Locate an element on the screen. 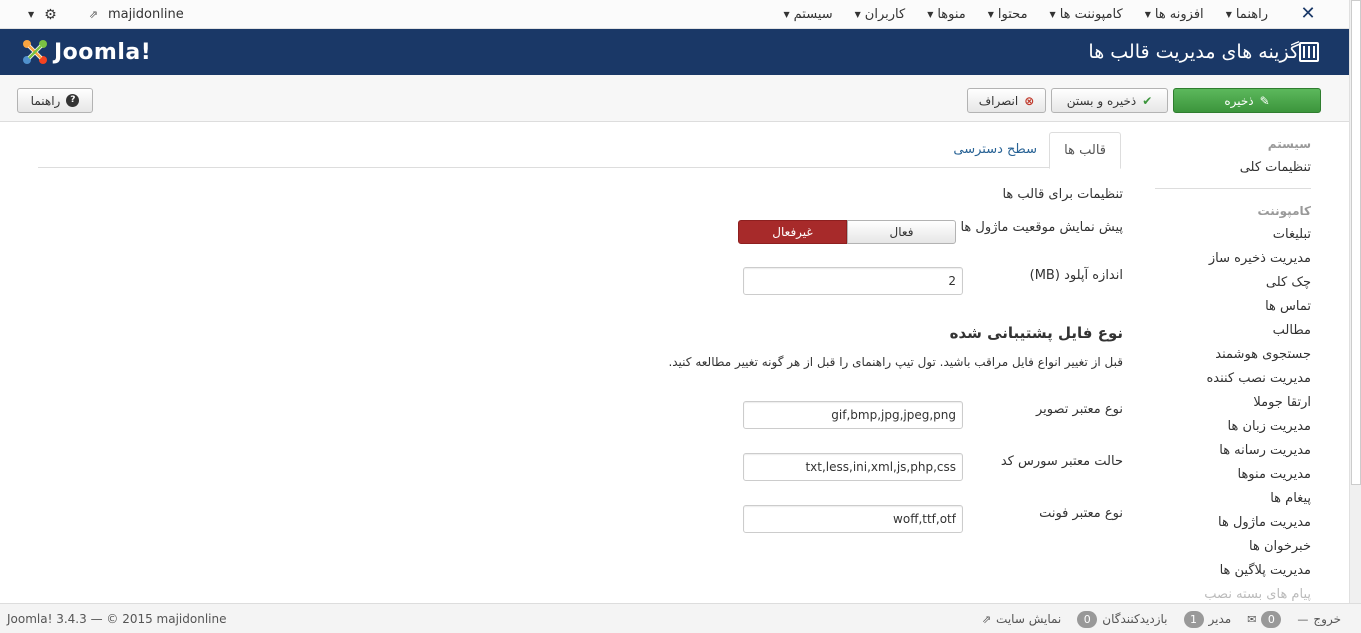 The width and height of the screenshot is (1361, 633). save-button: ✎ ذخیره is located at coordinates (1247, 100).